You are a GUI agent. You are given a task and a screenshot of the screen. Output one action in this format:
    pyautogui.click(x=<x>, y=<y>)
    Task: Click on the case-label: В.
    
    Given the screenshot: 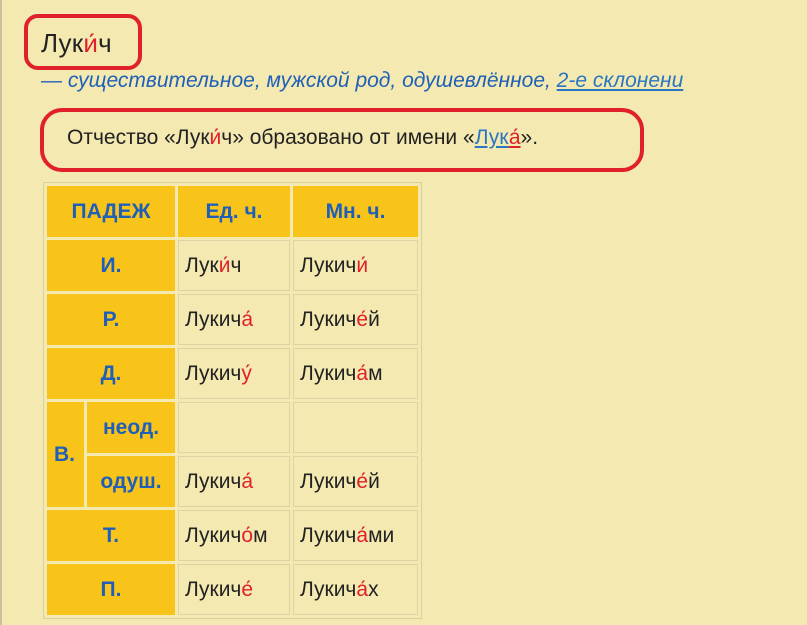 What is the action you would take?
    pyautogui.click(x=65, y=454)
    